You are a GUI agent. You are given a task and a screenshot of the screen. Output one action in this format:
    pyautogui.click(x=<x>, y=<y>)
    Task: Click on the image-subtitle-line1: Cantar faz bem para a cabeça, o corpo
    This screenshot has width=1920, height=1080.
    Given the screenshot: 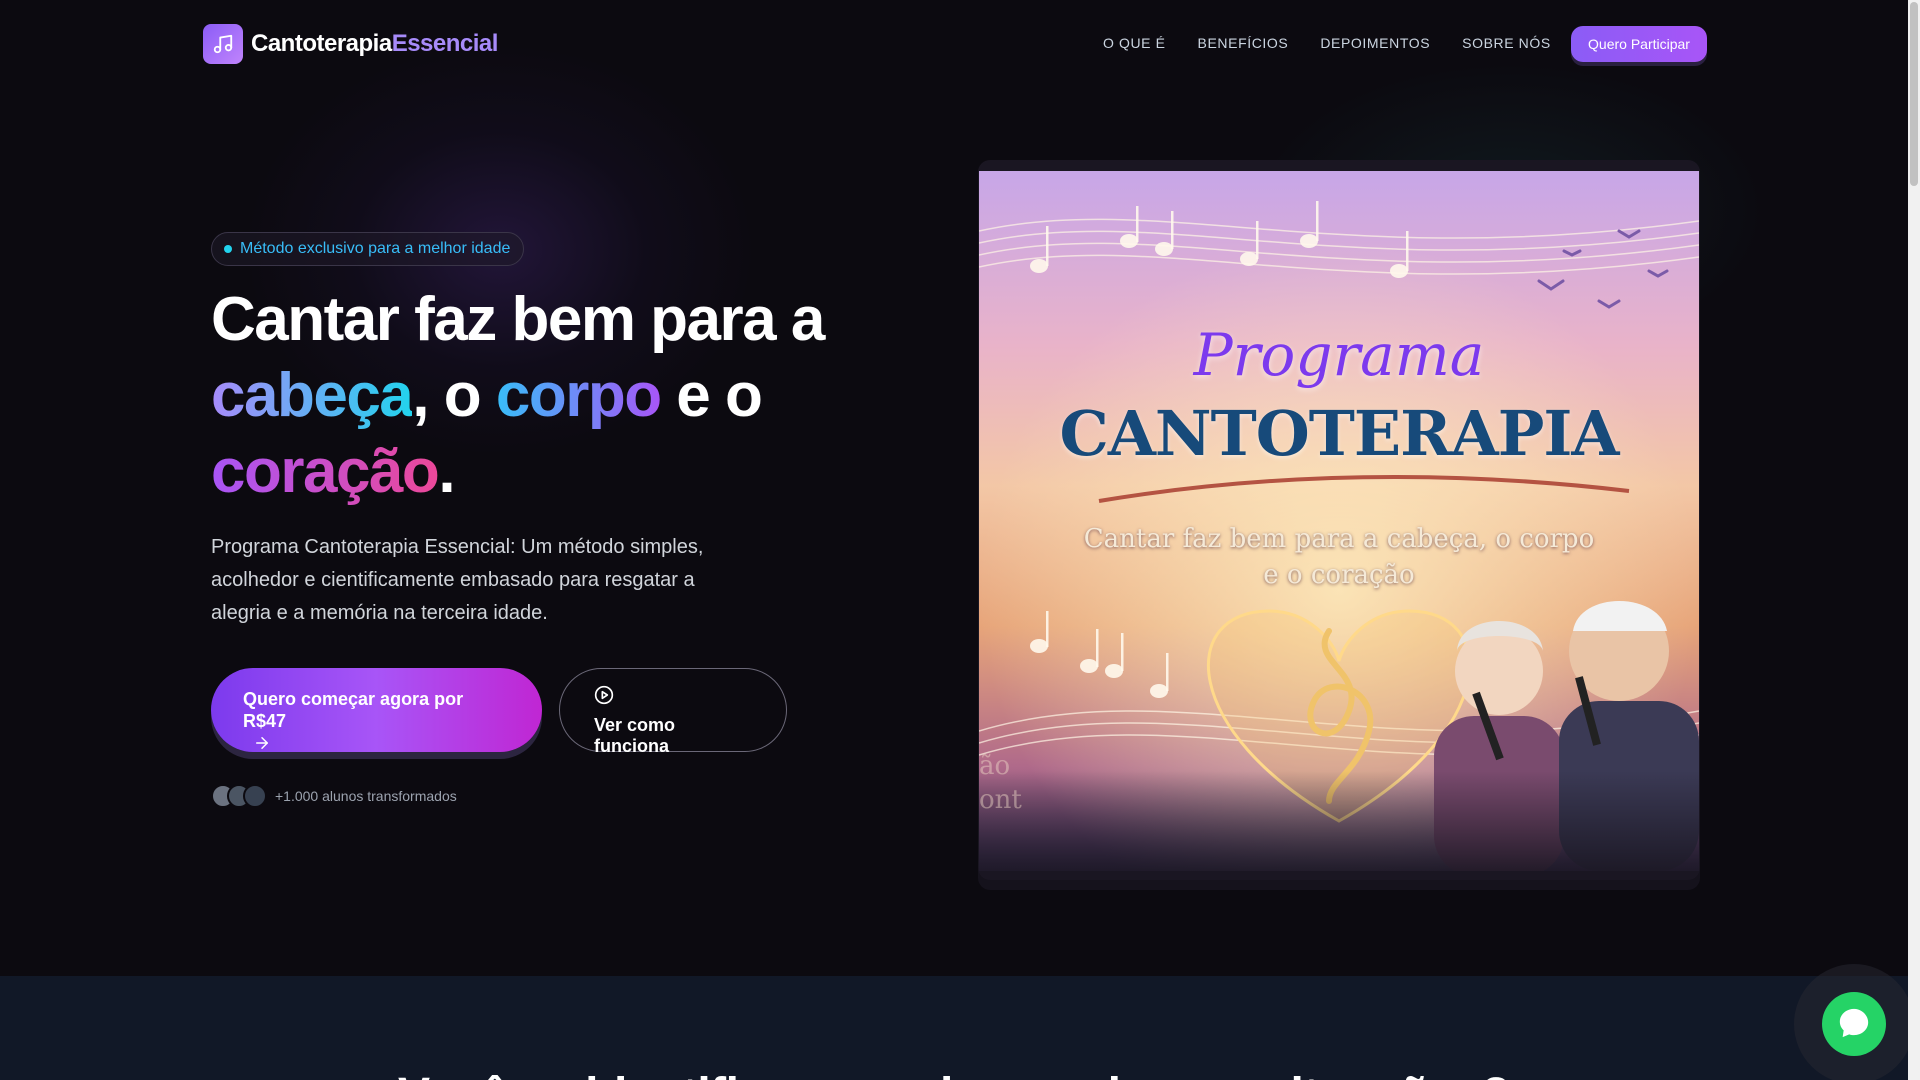 What is the action you would take?
    pyautogui.click(x=1339, y=539)
    